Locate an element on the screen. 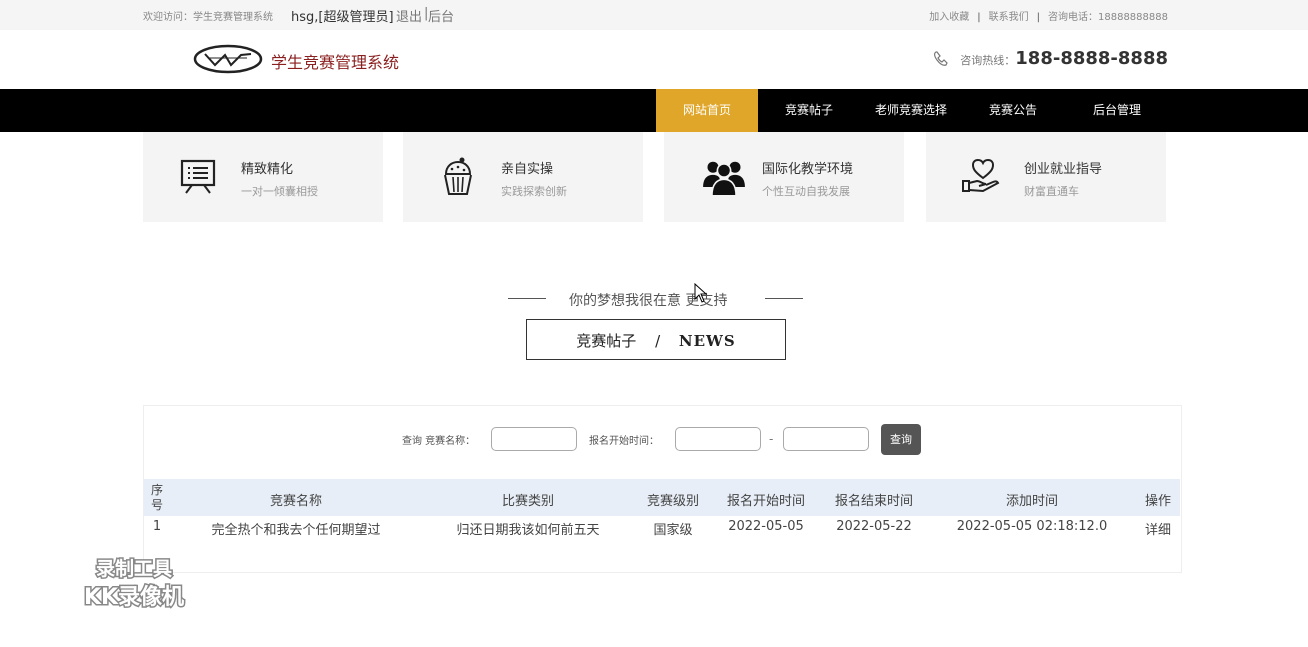 The width and height of the screenshot is (1308, 647). feature-card: 亲自实操 实践探索创新 is located at coordinates (523, 177).